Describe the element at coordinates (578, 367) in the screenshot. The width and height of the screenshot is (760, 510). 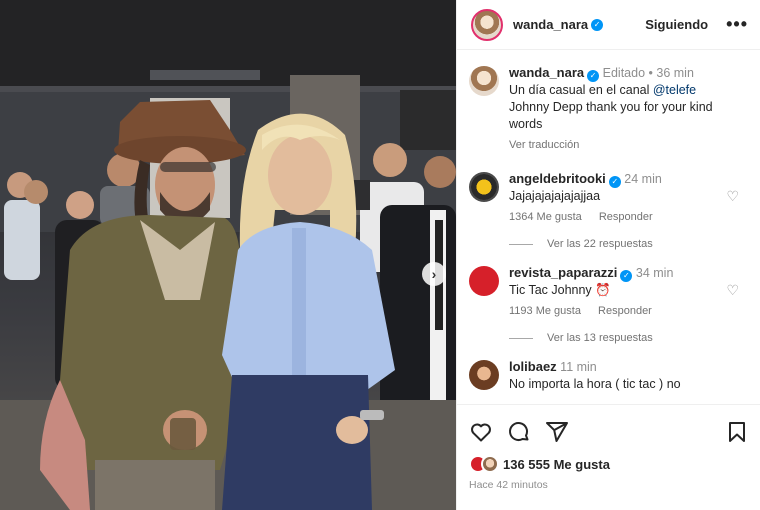
I see `comment-time: 11 min` at that location.